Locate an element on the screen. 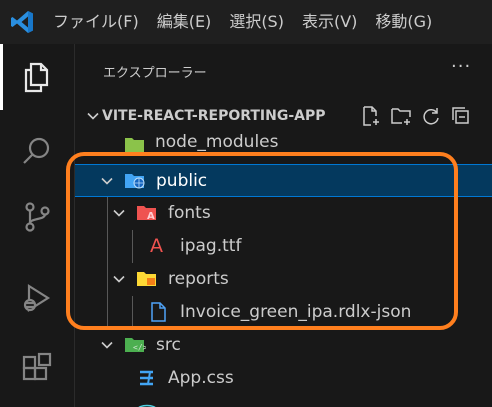  tree-item-ipag-ttf: A ipag.ttf is located at coordinates (283, 246).